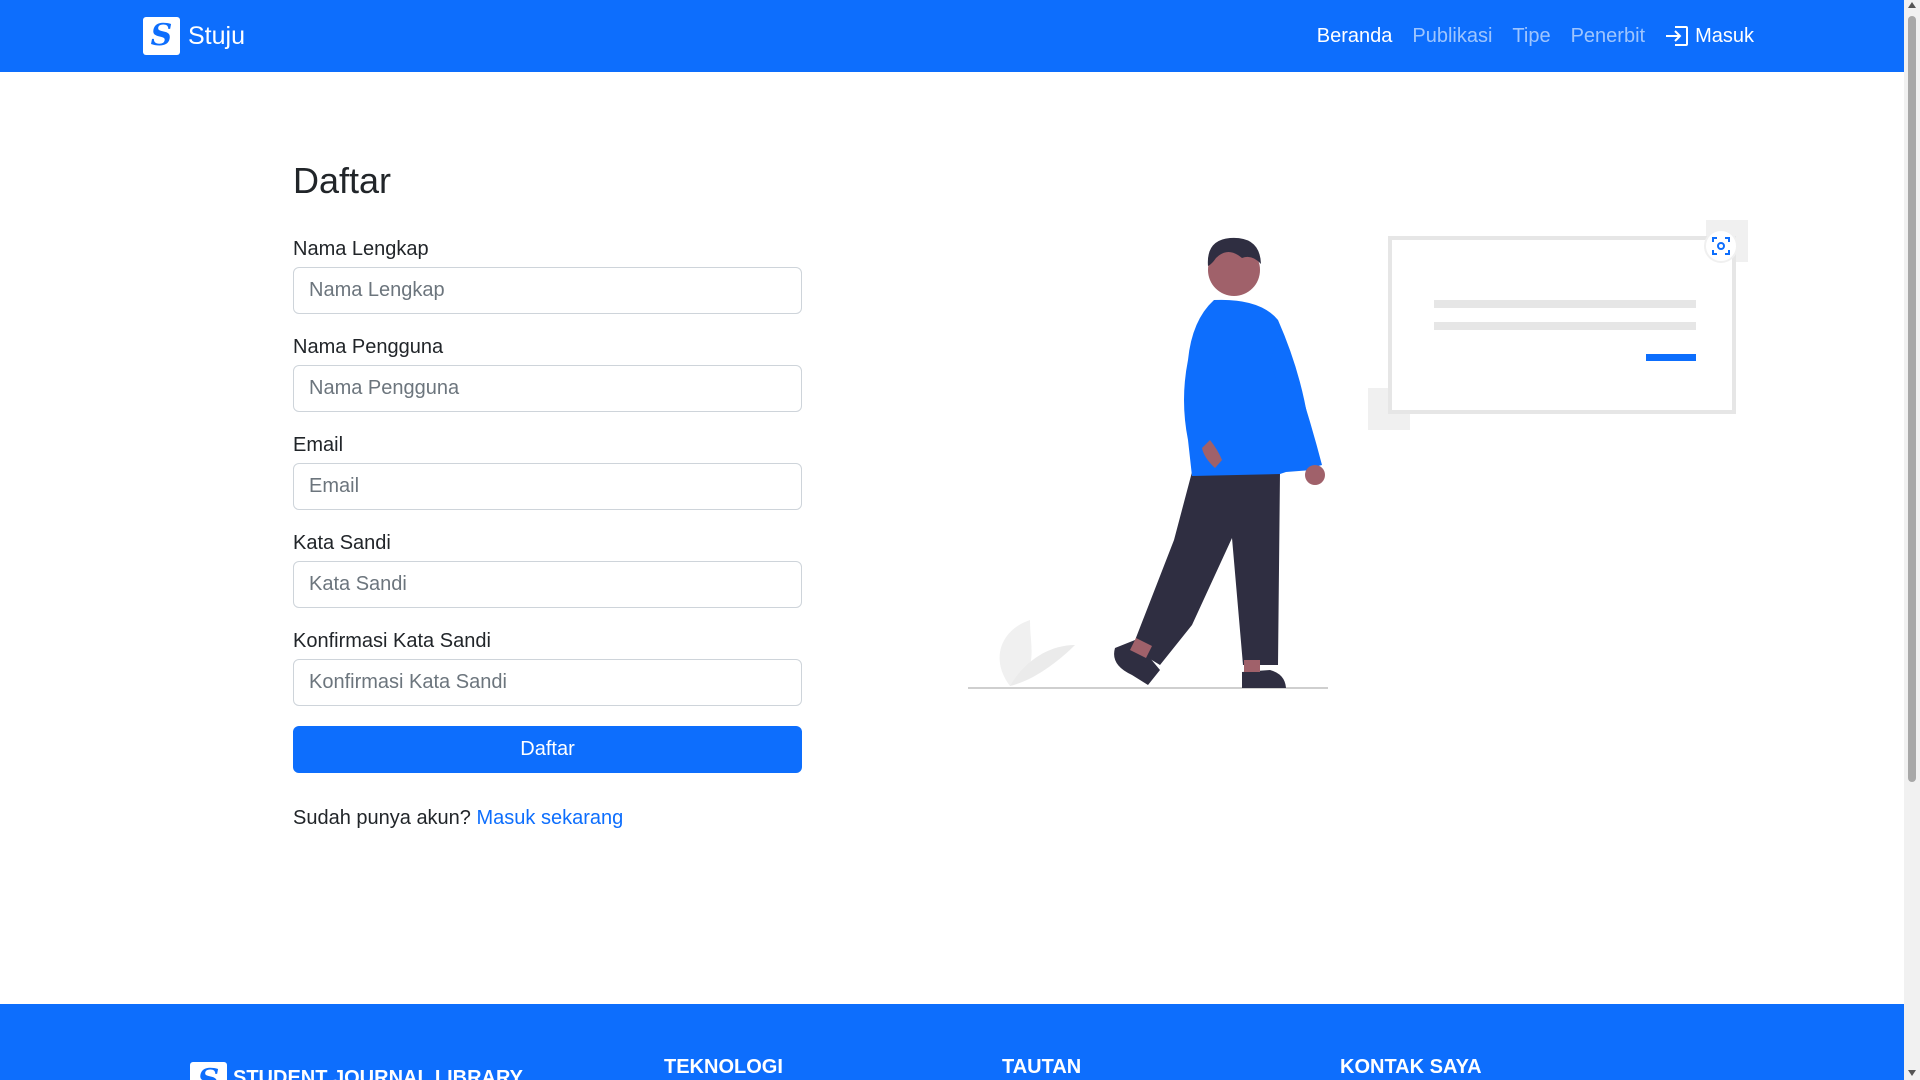 The height and width of the screenshot is (1080, 1920). What do you see at coordinates (1042, 1067) in the screenshot?
I see `footer-links-heading: TAUTAN` at bounding box center [1042, 1067].